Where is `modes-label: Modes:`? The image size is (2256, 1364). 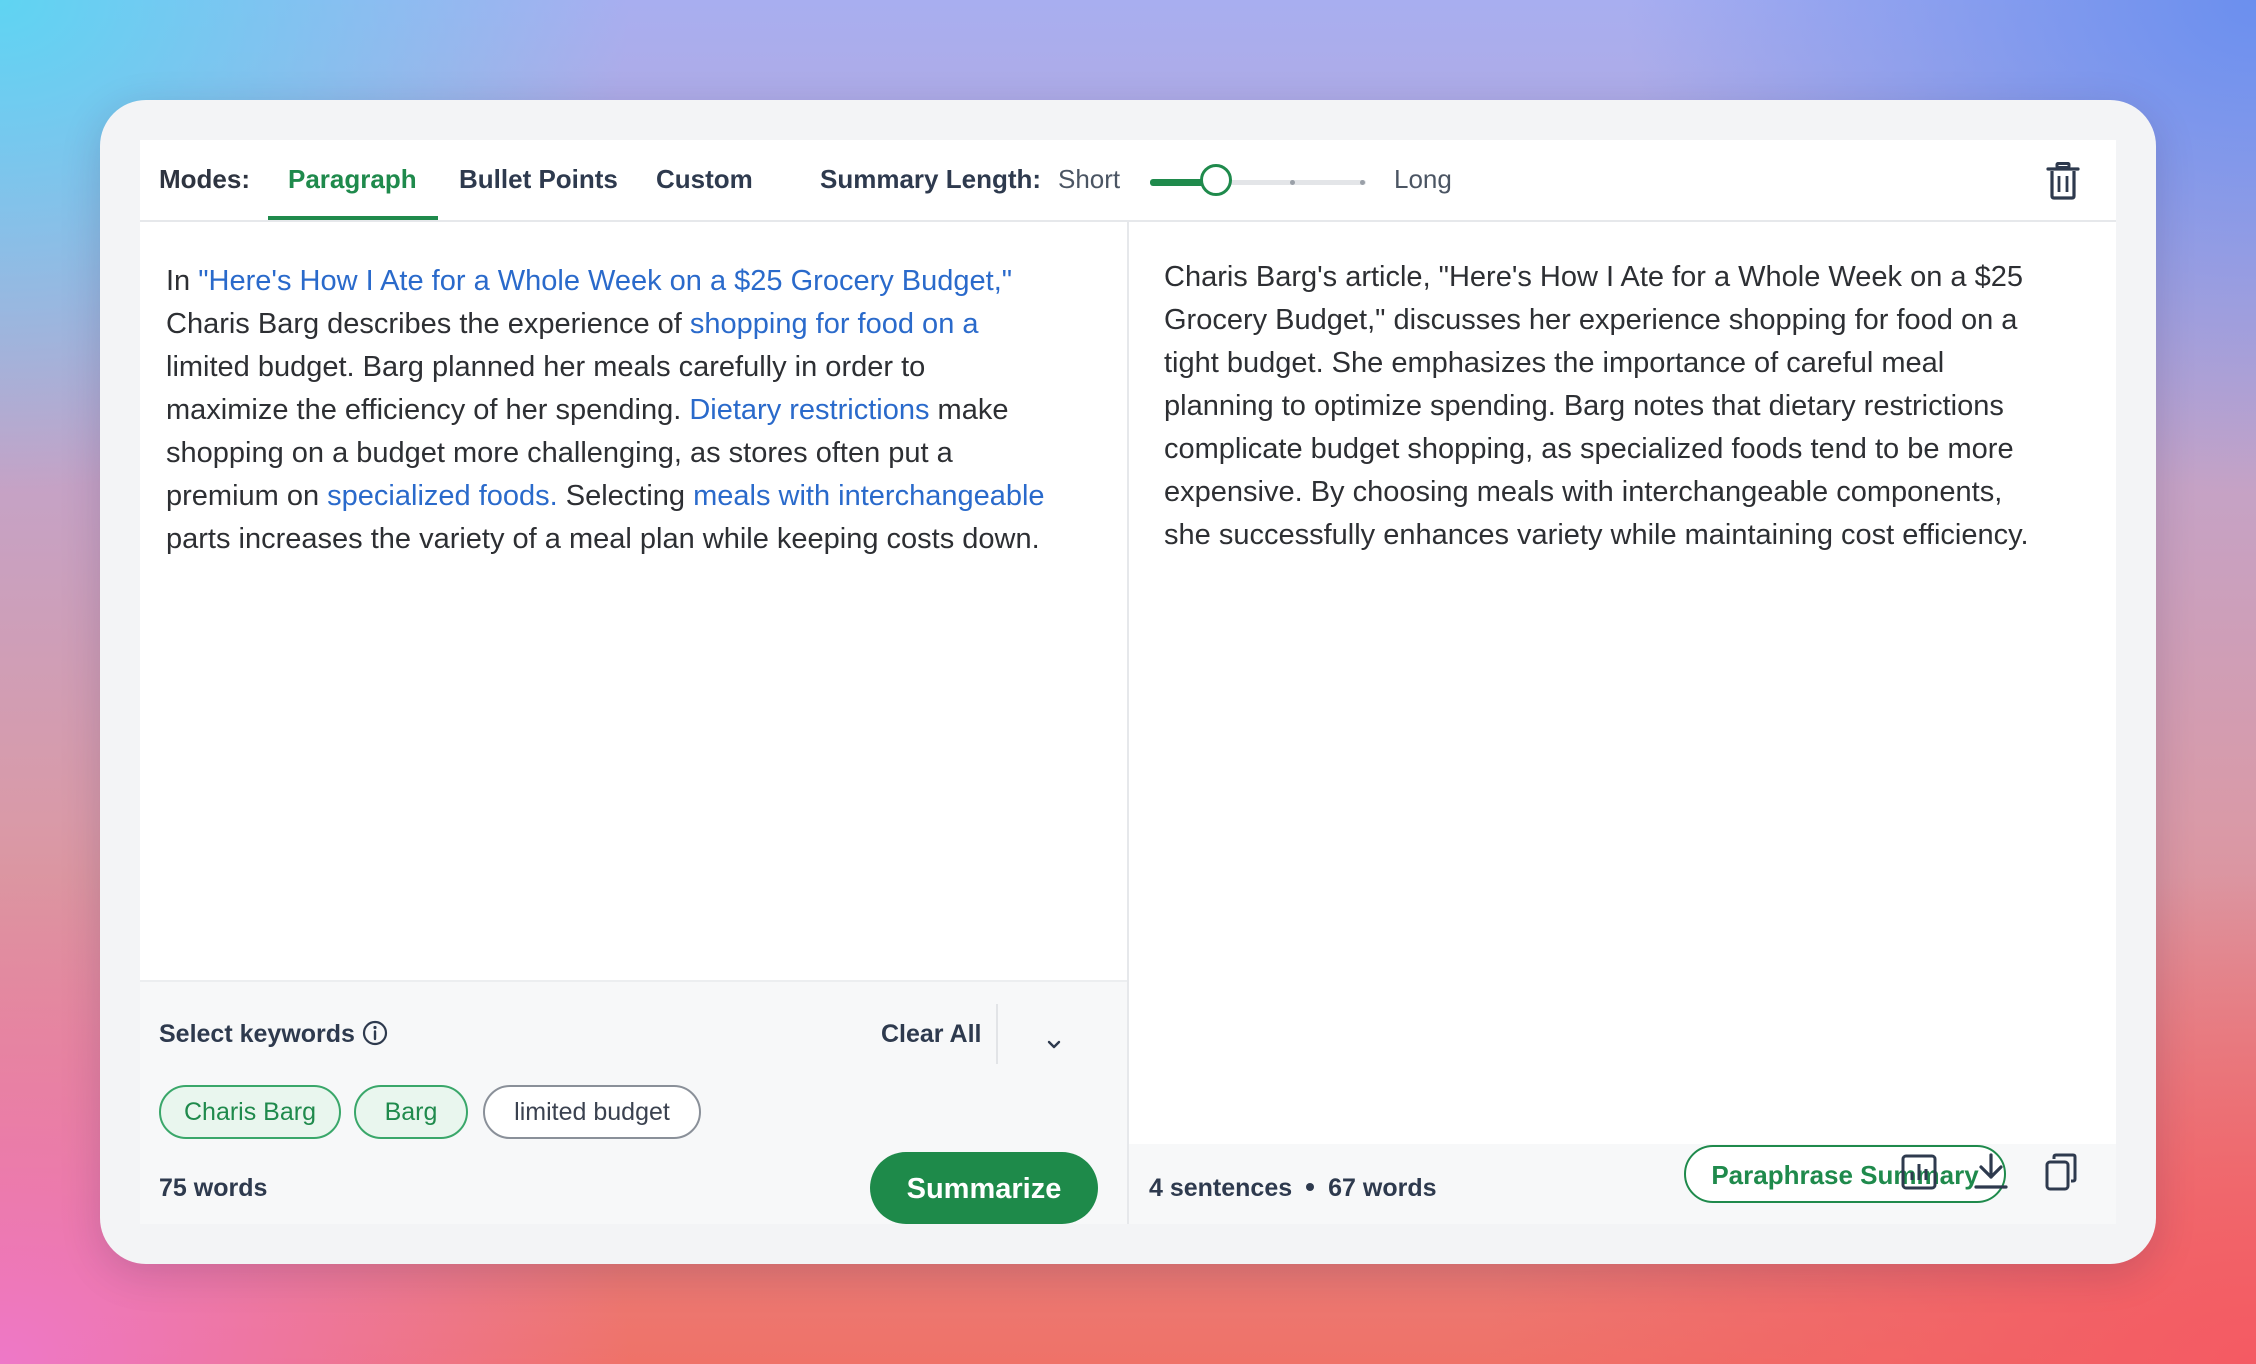 modes-label: Modes: is located at coordinates (204, 179).